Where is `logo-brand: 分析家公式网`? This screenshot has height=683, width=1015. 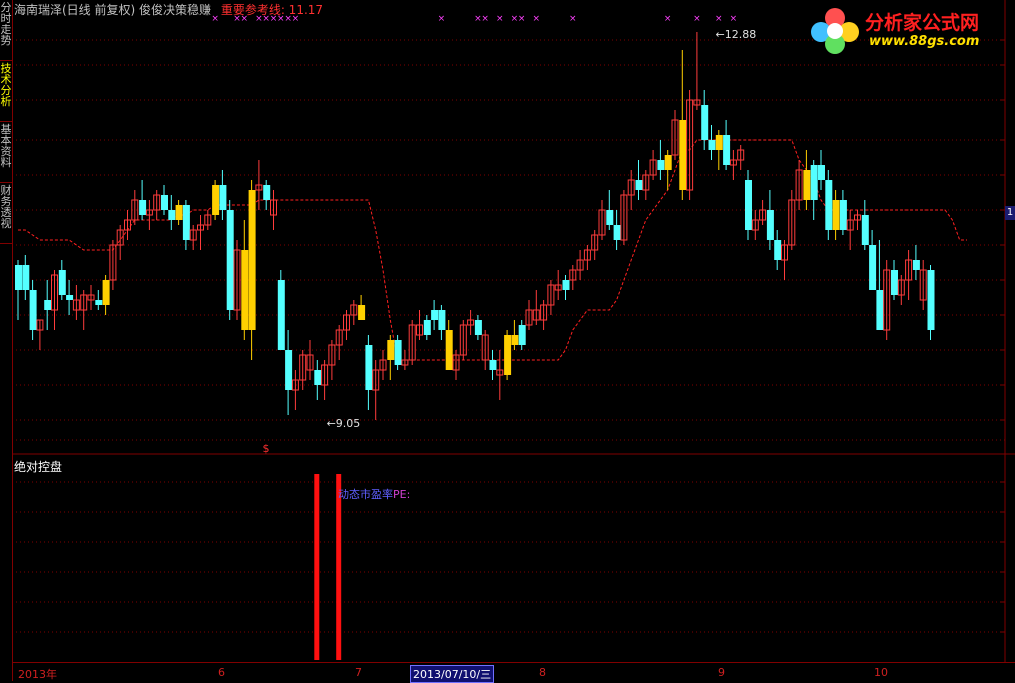 logo-brand: 分析家公式网 is located at coordinates (922, 23).